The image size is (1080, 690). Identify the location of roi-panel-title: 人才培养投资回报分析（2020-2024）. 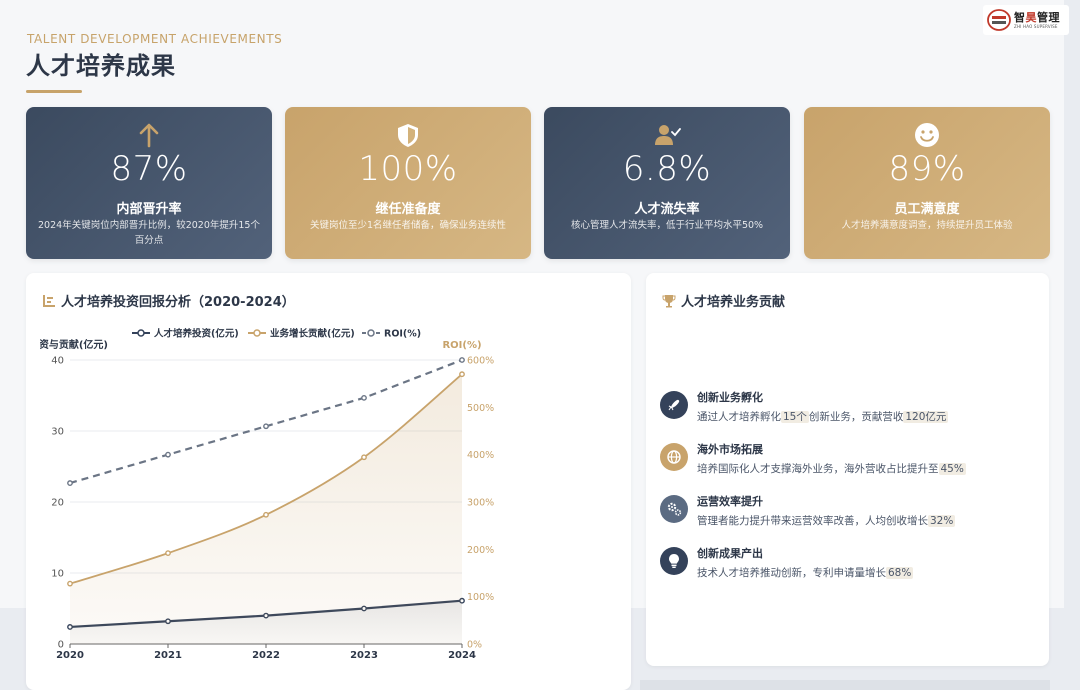
(168, 300).